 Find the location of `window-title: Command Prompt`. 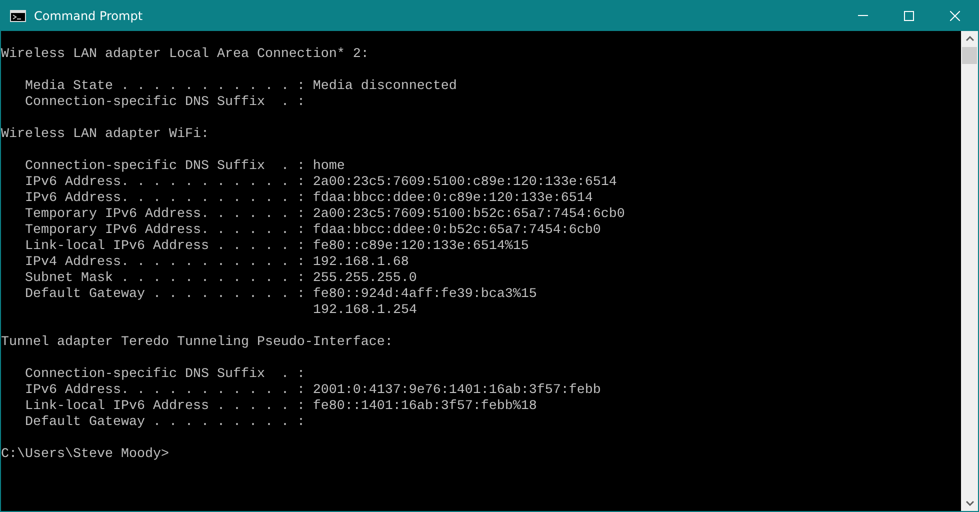

window-title: Command Prompt is located at coordinates (89, 15).